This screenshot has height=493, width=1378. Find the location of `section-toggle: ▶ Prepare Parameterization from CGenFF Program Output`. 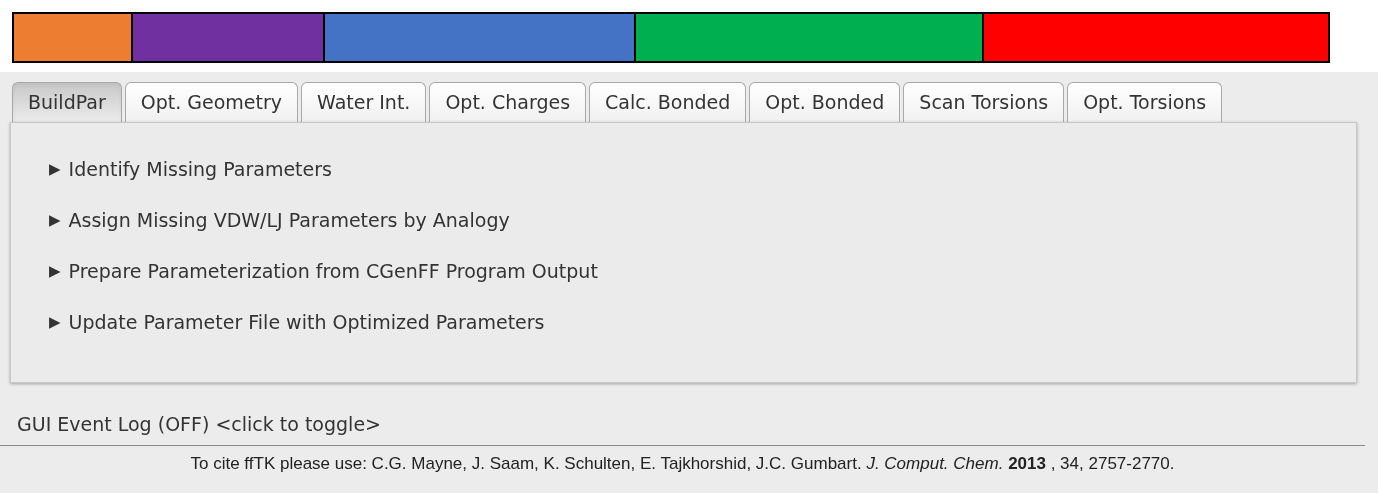

section-toggle: ▶ Prepare Parameterization from CGenFF Program Output is located at coordinates (702, 271).